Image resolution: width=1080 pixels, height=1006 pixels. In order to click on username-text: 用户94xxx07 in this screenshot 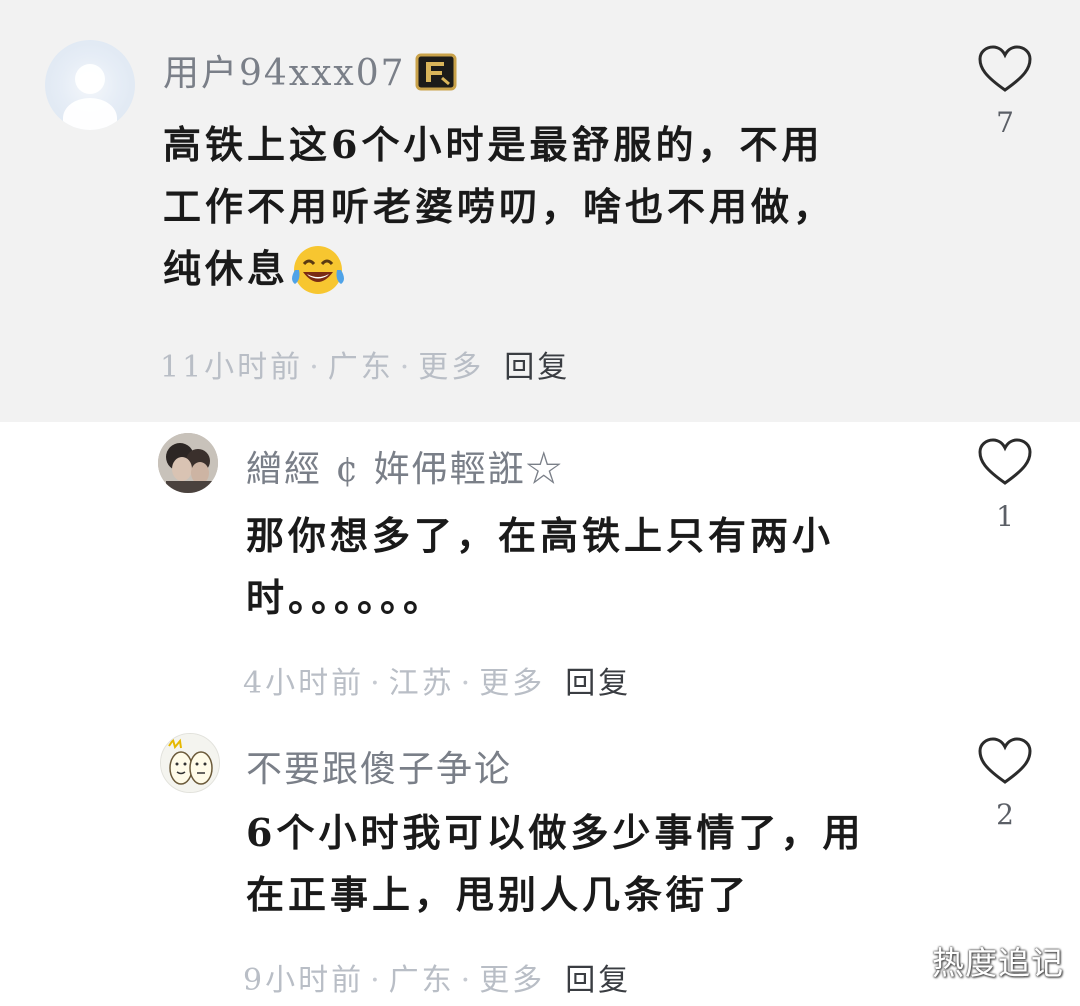, I will do `click(284, 73)`.